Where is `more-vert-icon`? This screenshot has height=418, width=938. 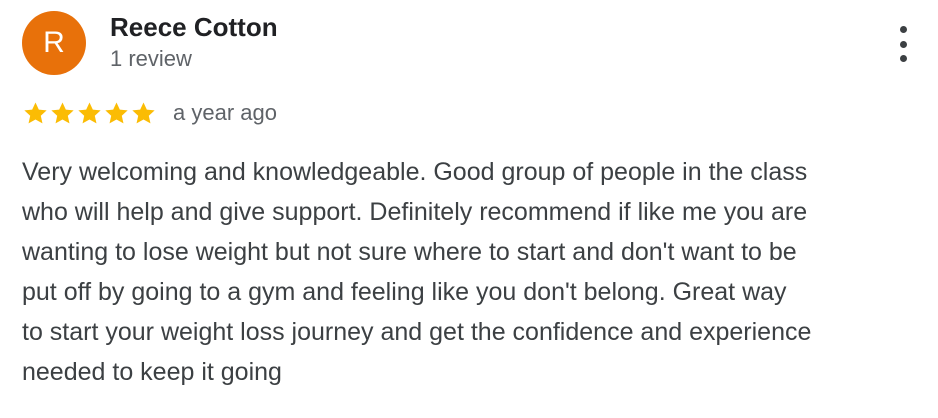
more-vert-icon is located at coordinates (903, 29).